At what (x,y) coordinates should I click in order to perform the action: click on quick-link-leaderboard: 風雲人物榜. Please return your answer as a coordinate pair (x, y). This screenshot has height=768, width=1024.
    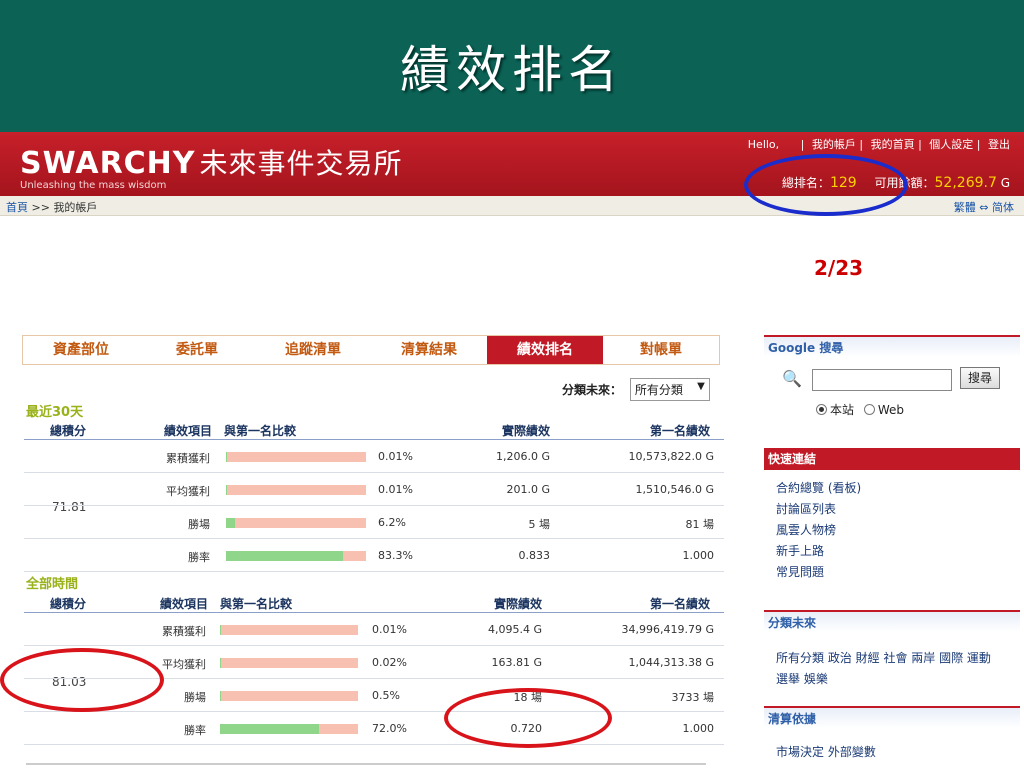
    Looking at the image, I should click on (898, 530).